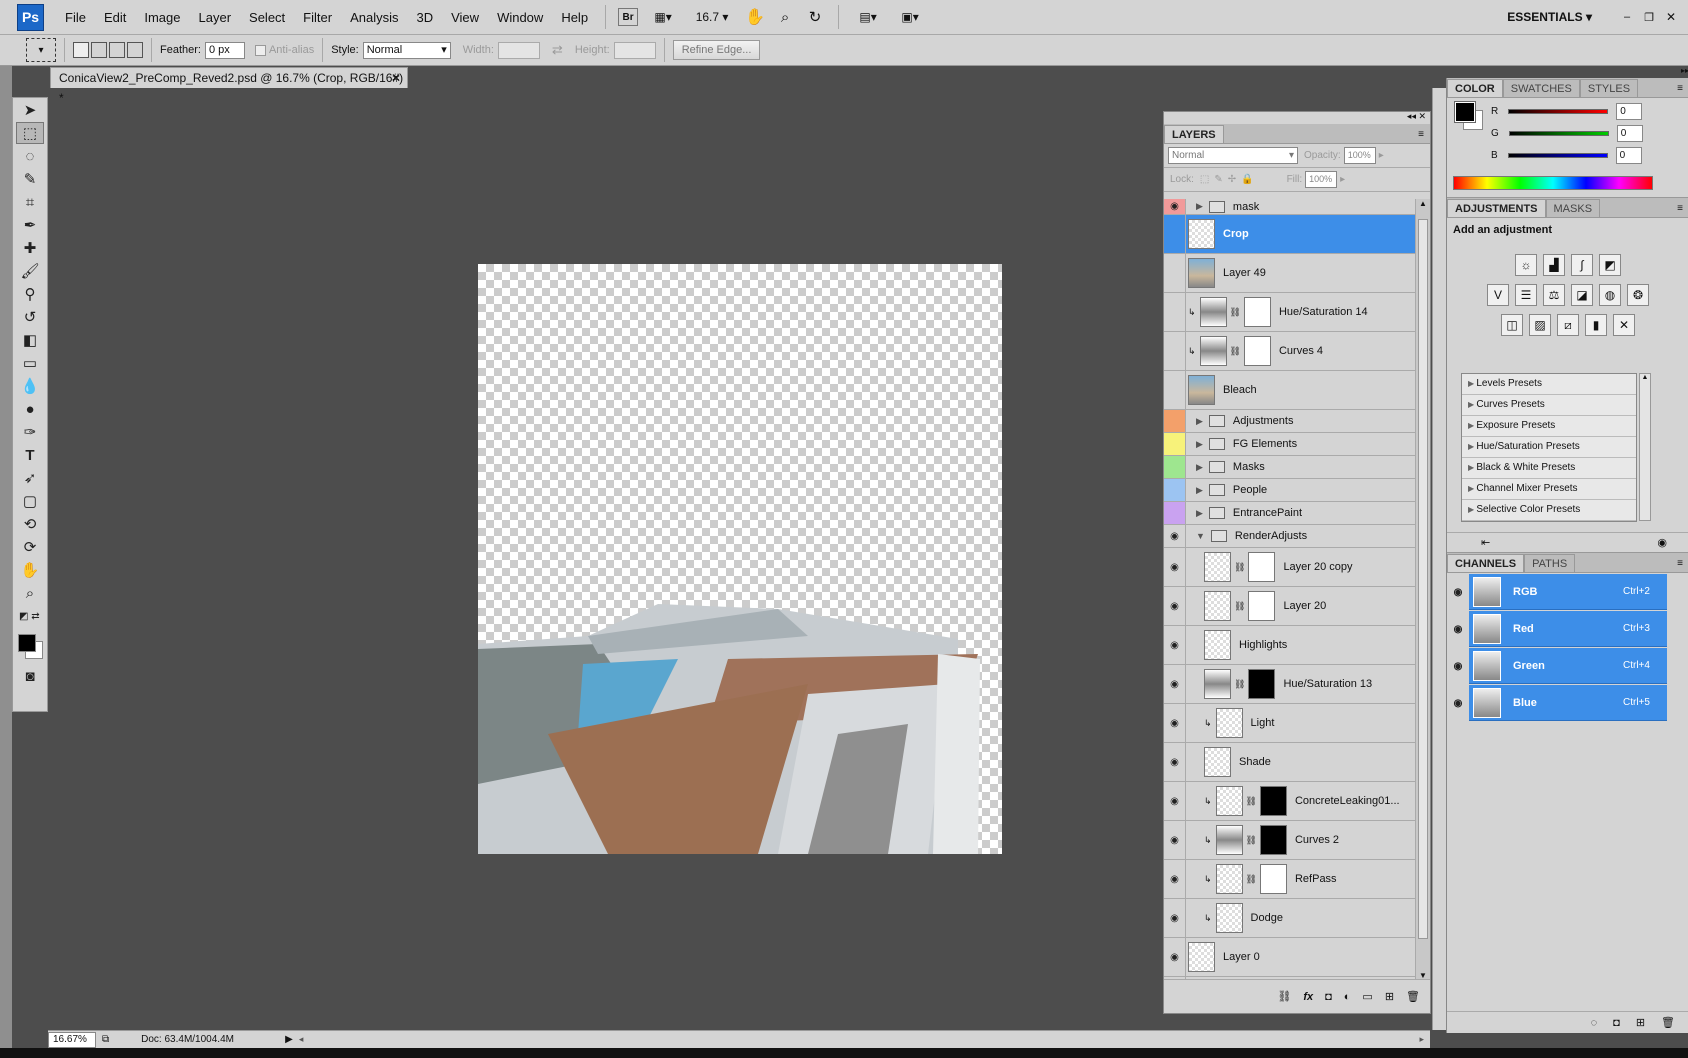 The width and height of the screenshot is (1688, 1058). Describe the element at coordinates (1194, 134) in the screenshot. I see `tab-layers: LAYERS` at that location.